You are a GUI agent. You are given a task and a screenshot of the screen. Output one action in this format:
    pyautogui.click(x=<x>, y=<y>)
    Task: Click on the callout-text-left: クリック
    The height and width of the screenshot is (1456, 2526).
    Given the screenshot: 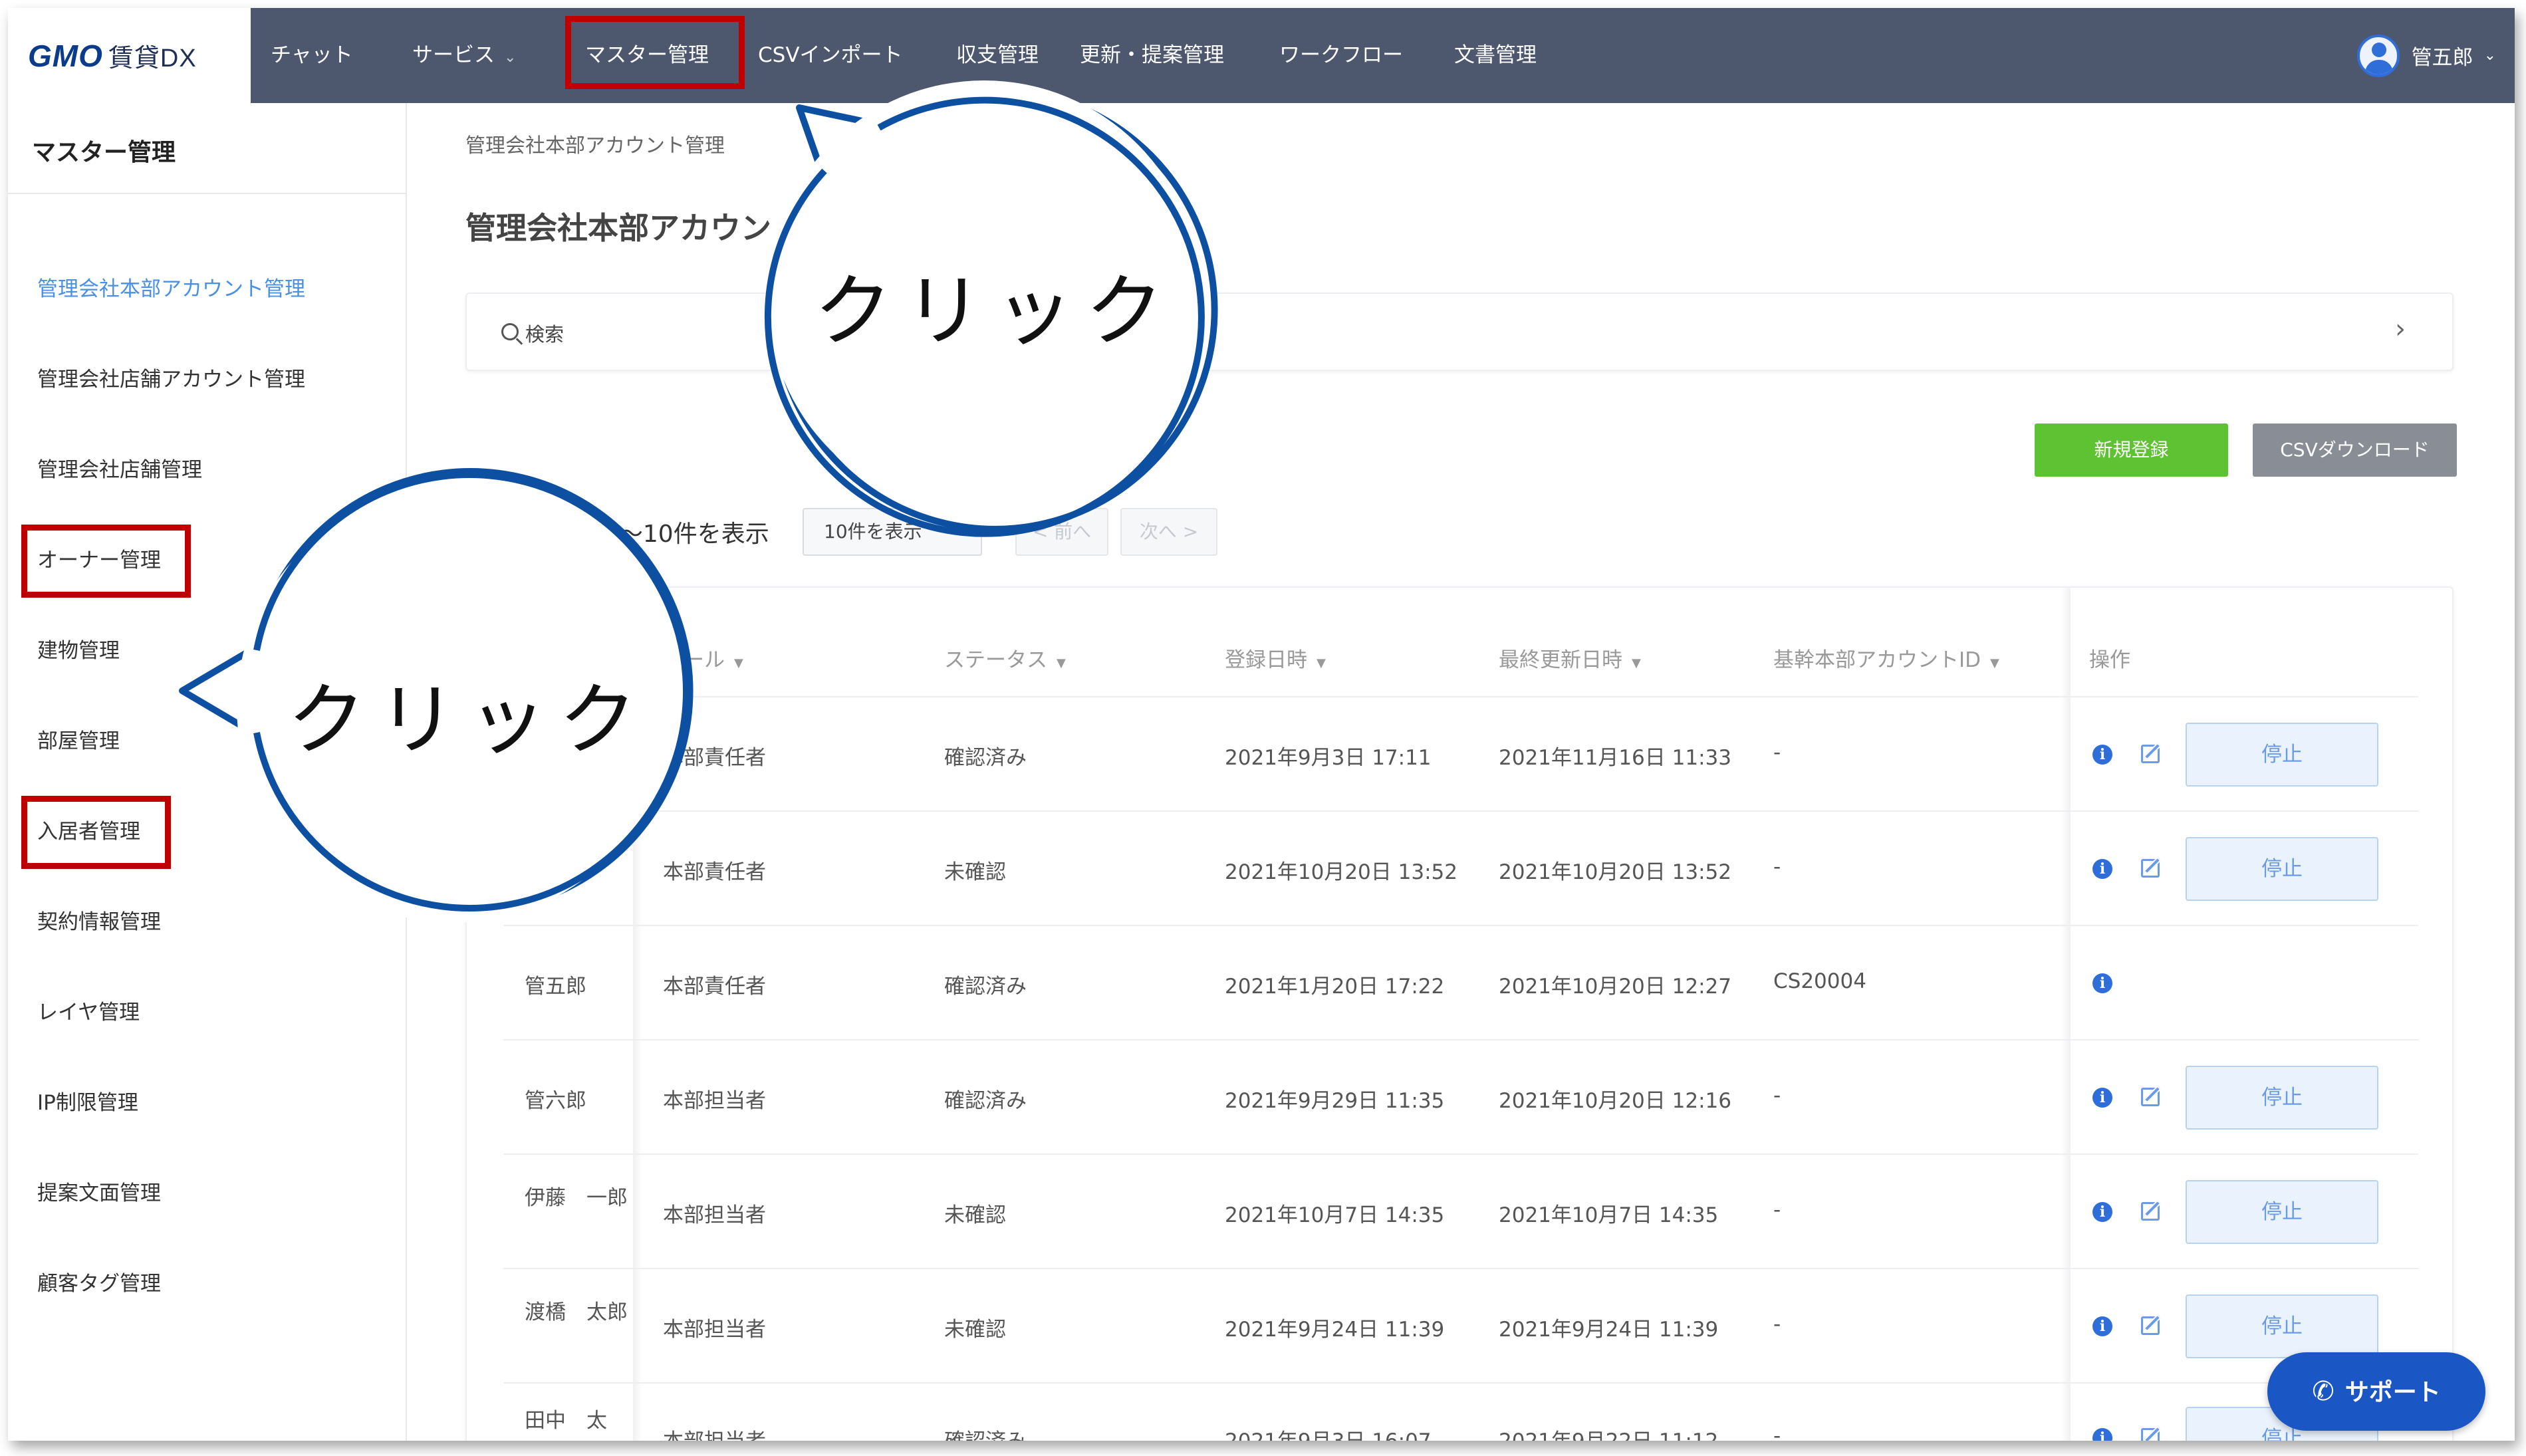 What is the action you would take?
    pyautogui.click(x=468, y=720)
    